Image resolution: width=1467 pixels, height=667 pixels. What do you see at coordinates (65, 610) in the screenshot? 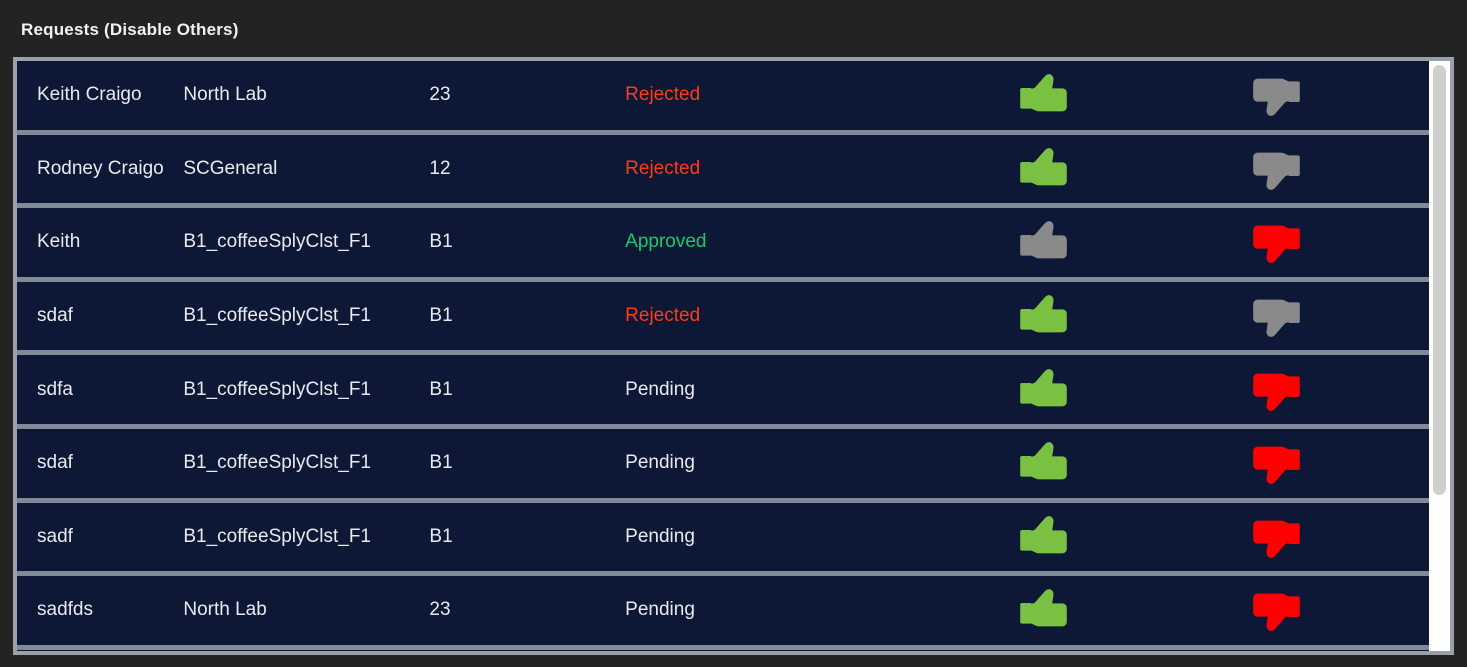
I see `cell-requester: sadfds` at bounding box center [65, 610].